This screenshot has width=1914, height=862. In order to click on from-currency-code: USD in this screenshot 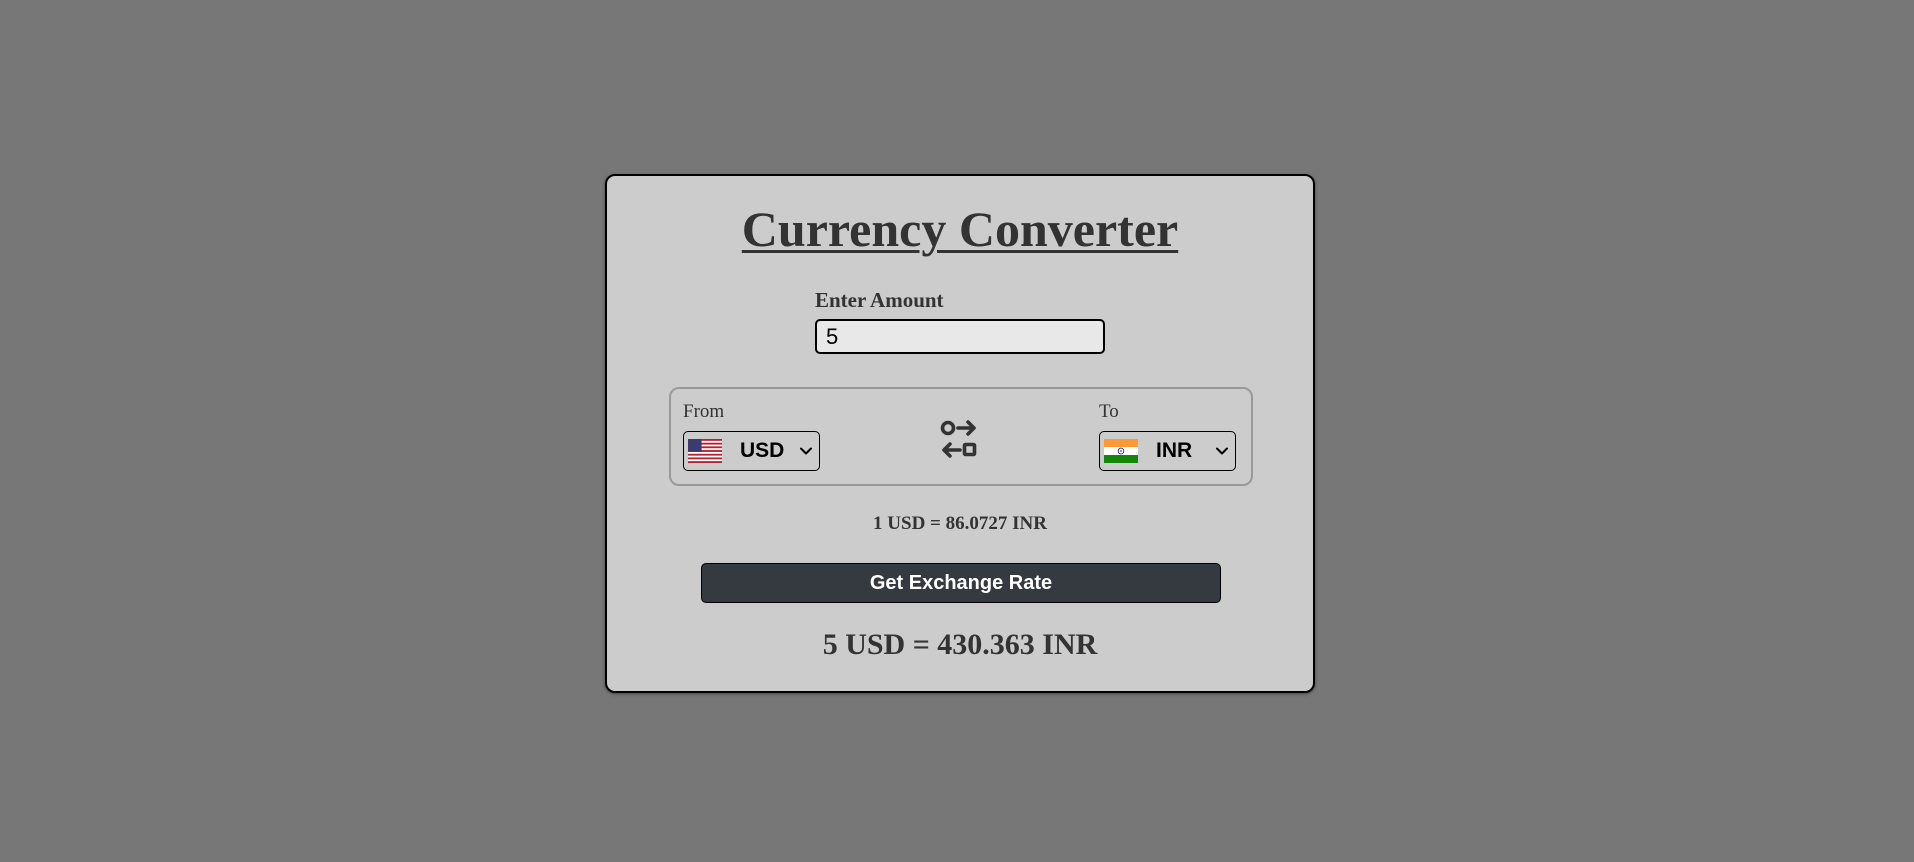, I will do `click(762, 450)`.